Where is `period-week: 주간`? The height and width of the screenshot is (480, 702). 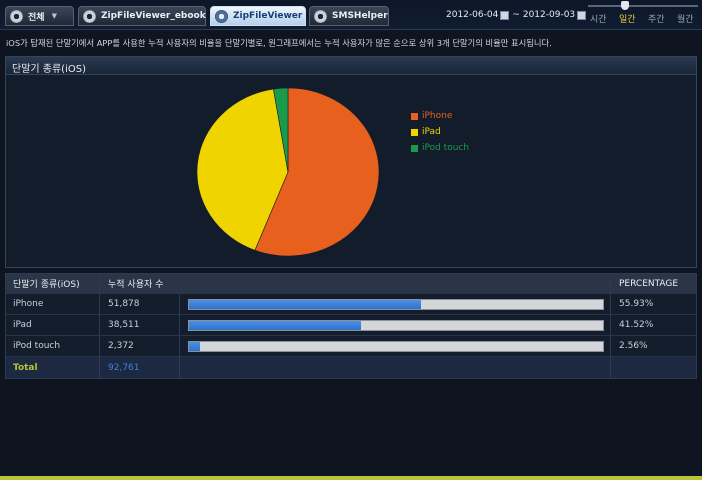
period-week: 주간 is located at coordinates (656, 18).